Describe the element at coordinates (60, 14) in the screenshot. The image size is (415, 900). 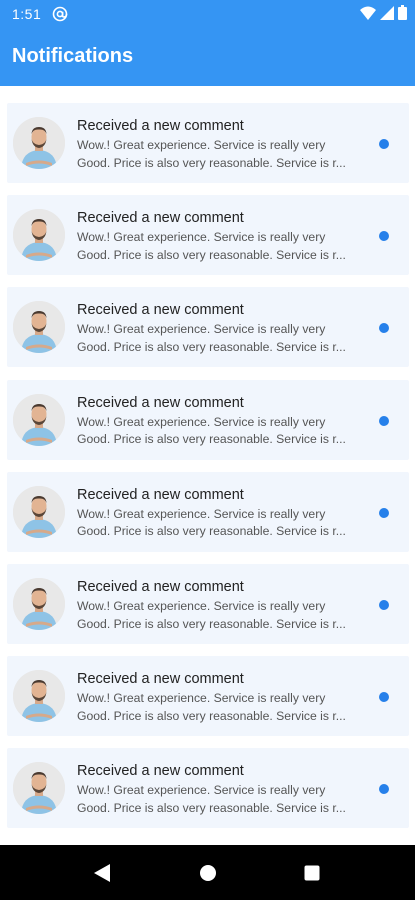
I see `at-sign-icon` at that location.